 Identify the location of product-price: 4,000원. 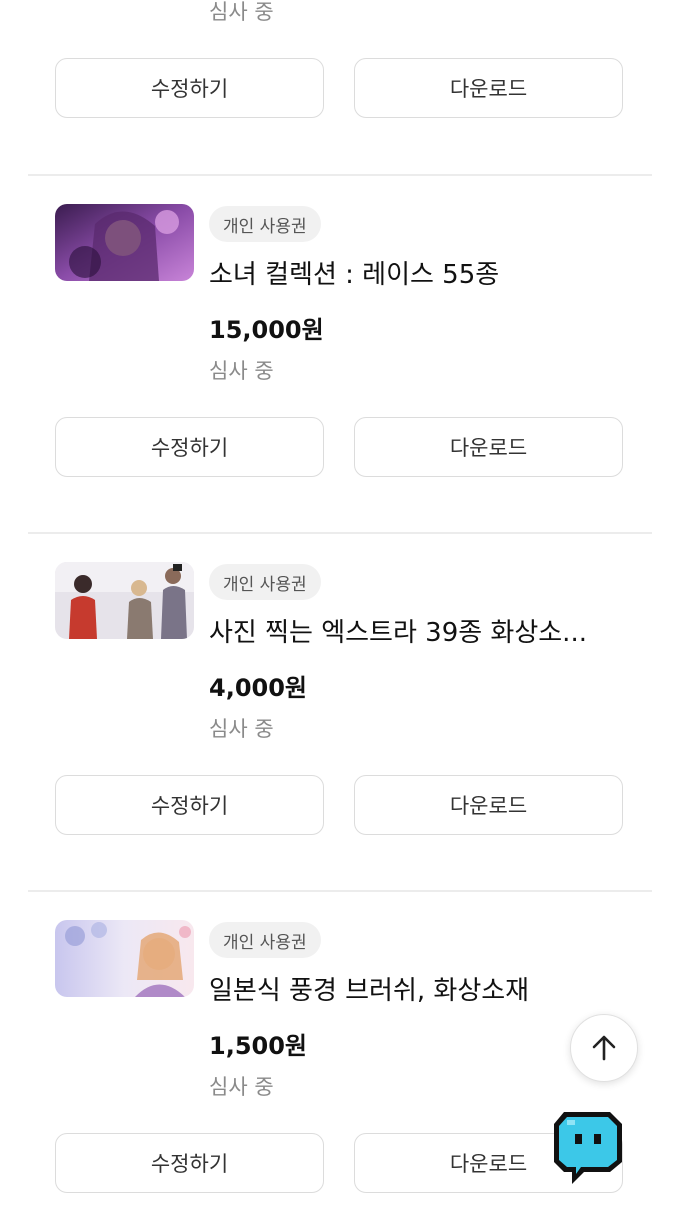
(258, 688).